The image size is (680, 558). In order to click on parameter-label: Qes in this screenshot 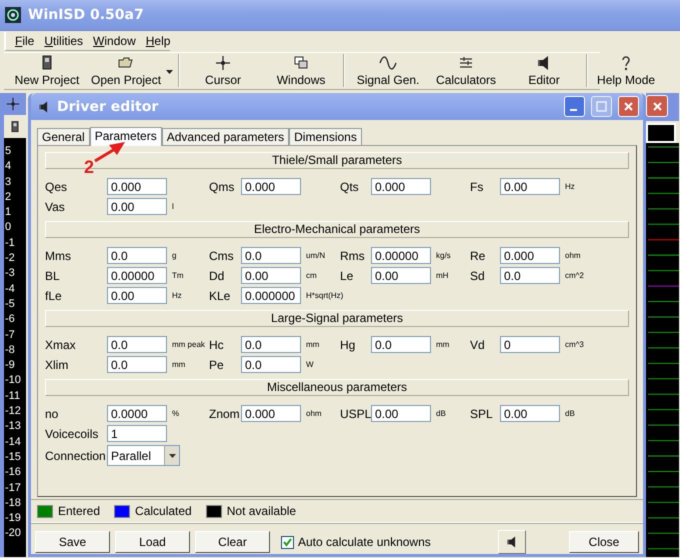, I will do `click(56, 187)`.